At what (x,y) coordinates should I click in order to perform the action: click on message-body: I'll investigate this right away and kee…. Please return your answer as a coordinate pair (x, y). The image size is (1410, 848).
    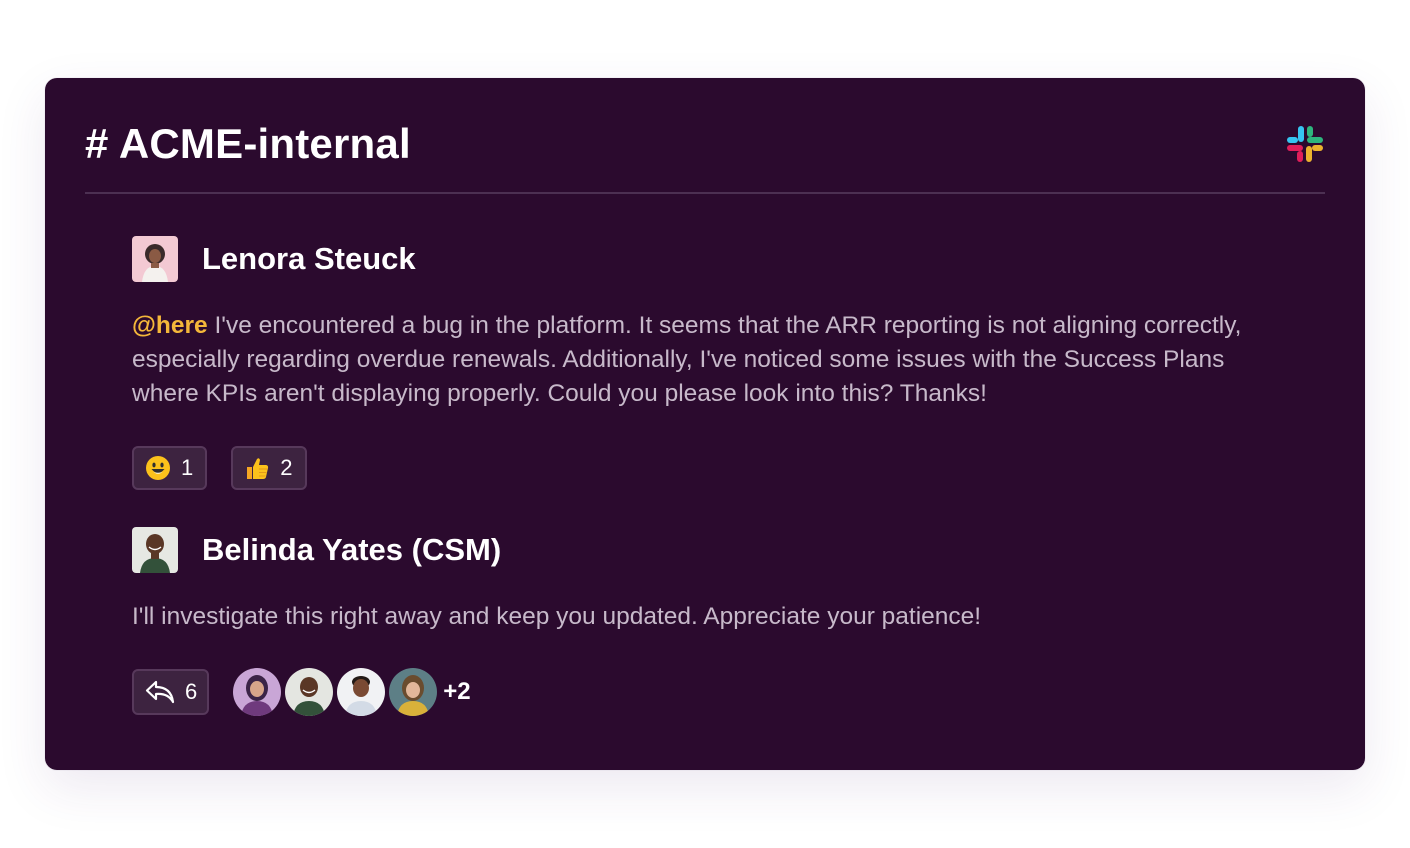
    Looking at the image, I should click on (557, 616).